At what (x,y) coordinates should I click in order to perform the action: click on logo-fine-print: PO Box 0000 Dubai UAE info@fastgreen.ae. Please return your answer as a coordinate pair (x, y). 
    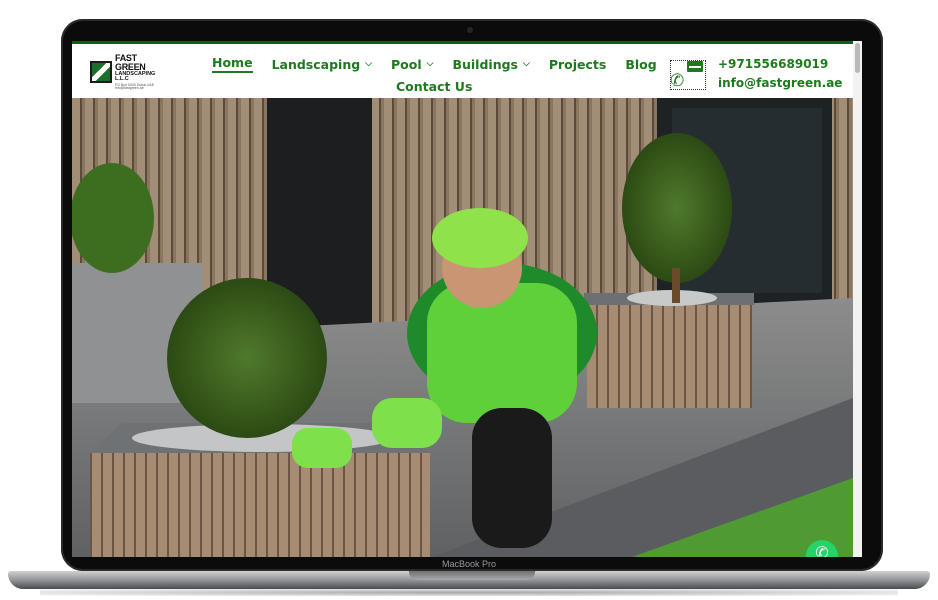
    Looking at the image, I should click on (135, 86).